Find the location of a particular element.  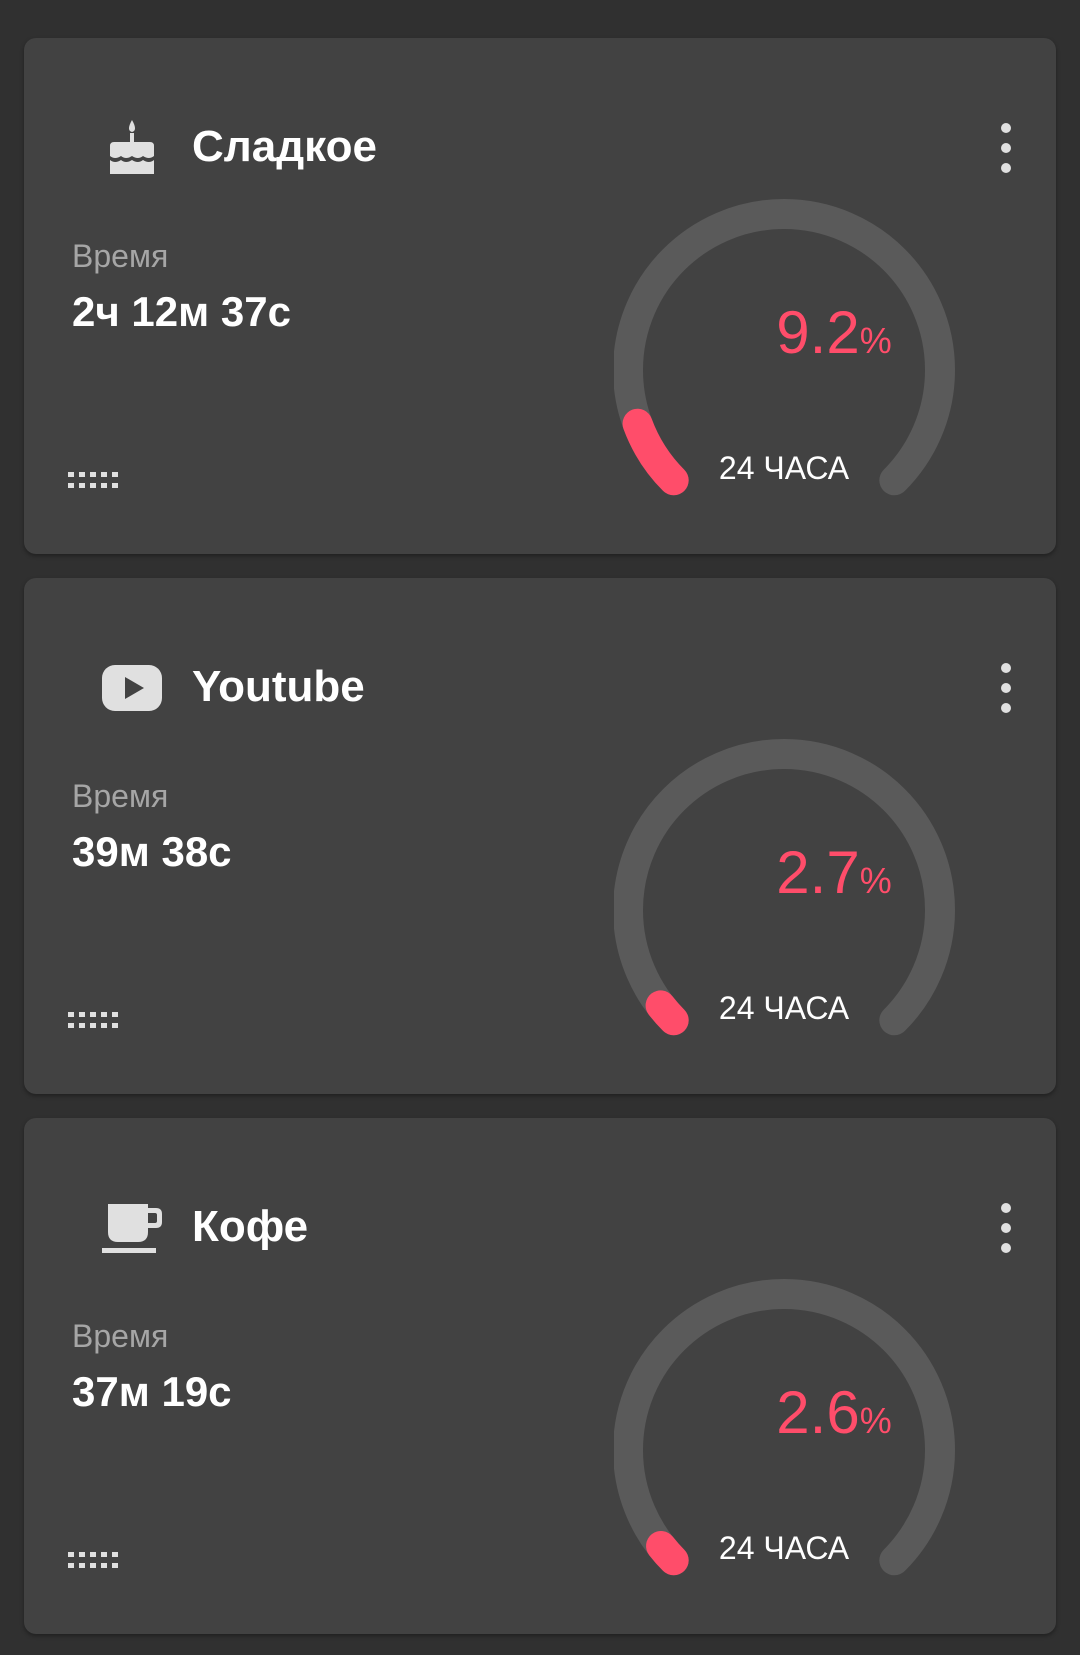

percent-value: 2.7% is located at coordinates (834, 872).